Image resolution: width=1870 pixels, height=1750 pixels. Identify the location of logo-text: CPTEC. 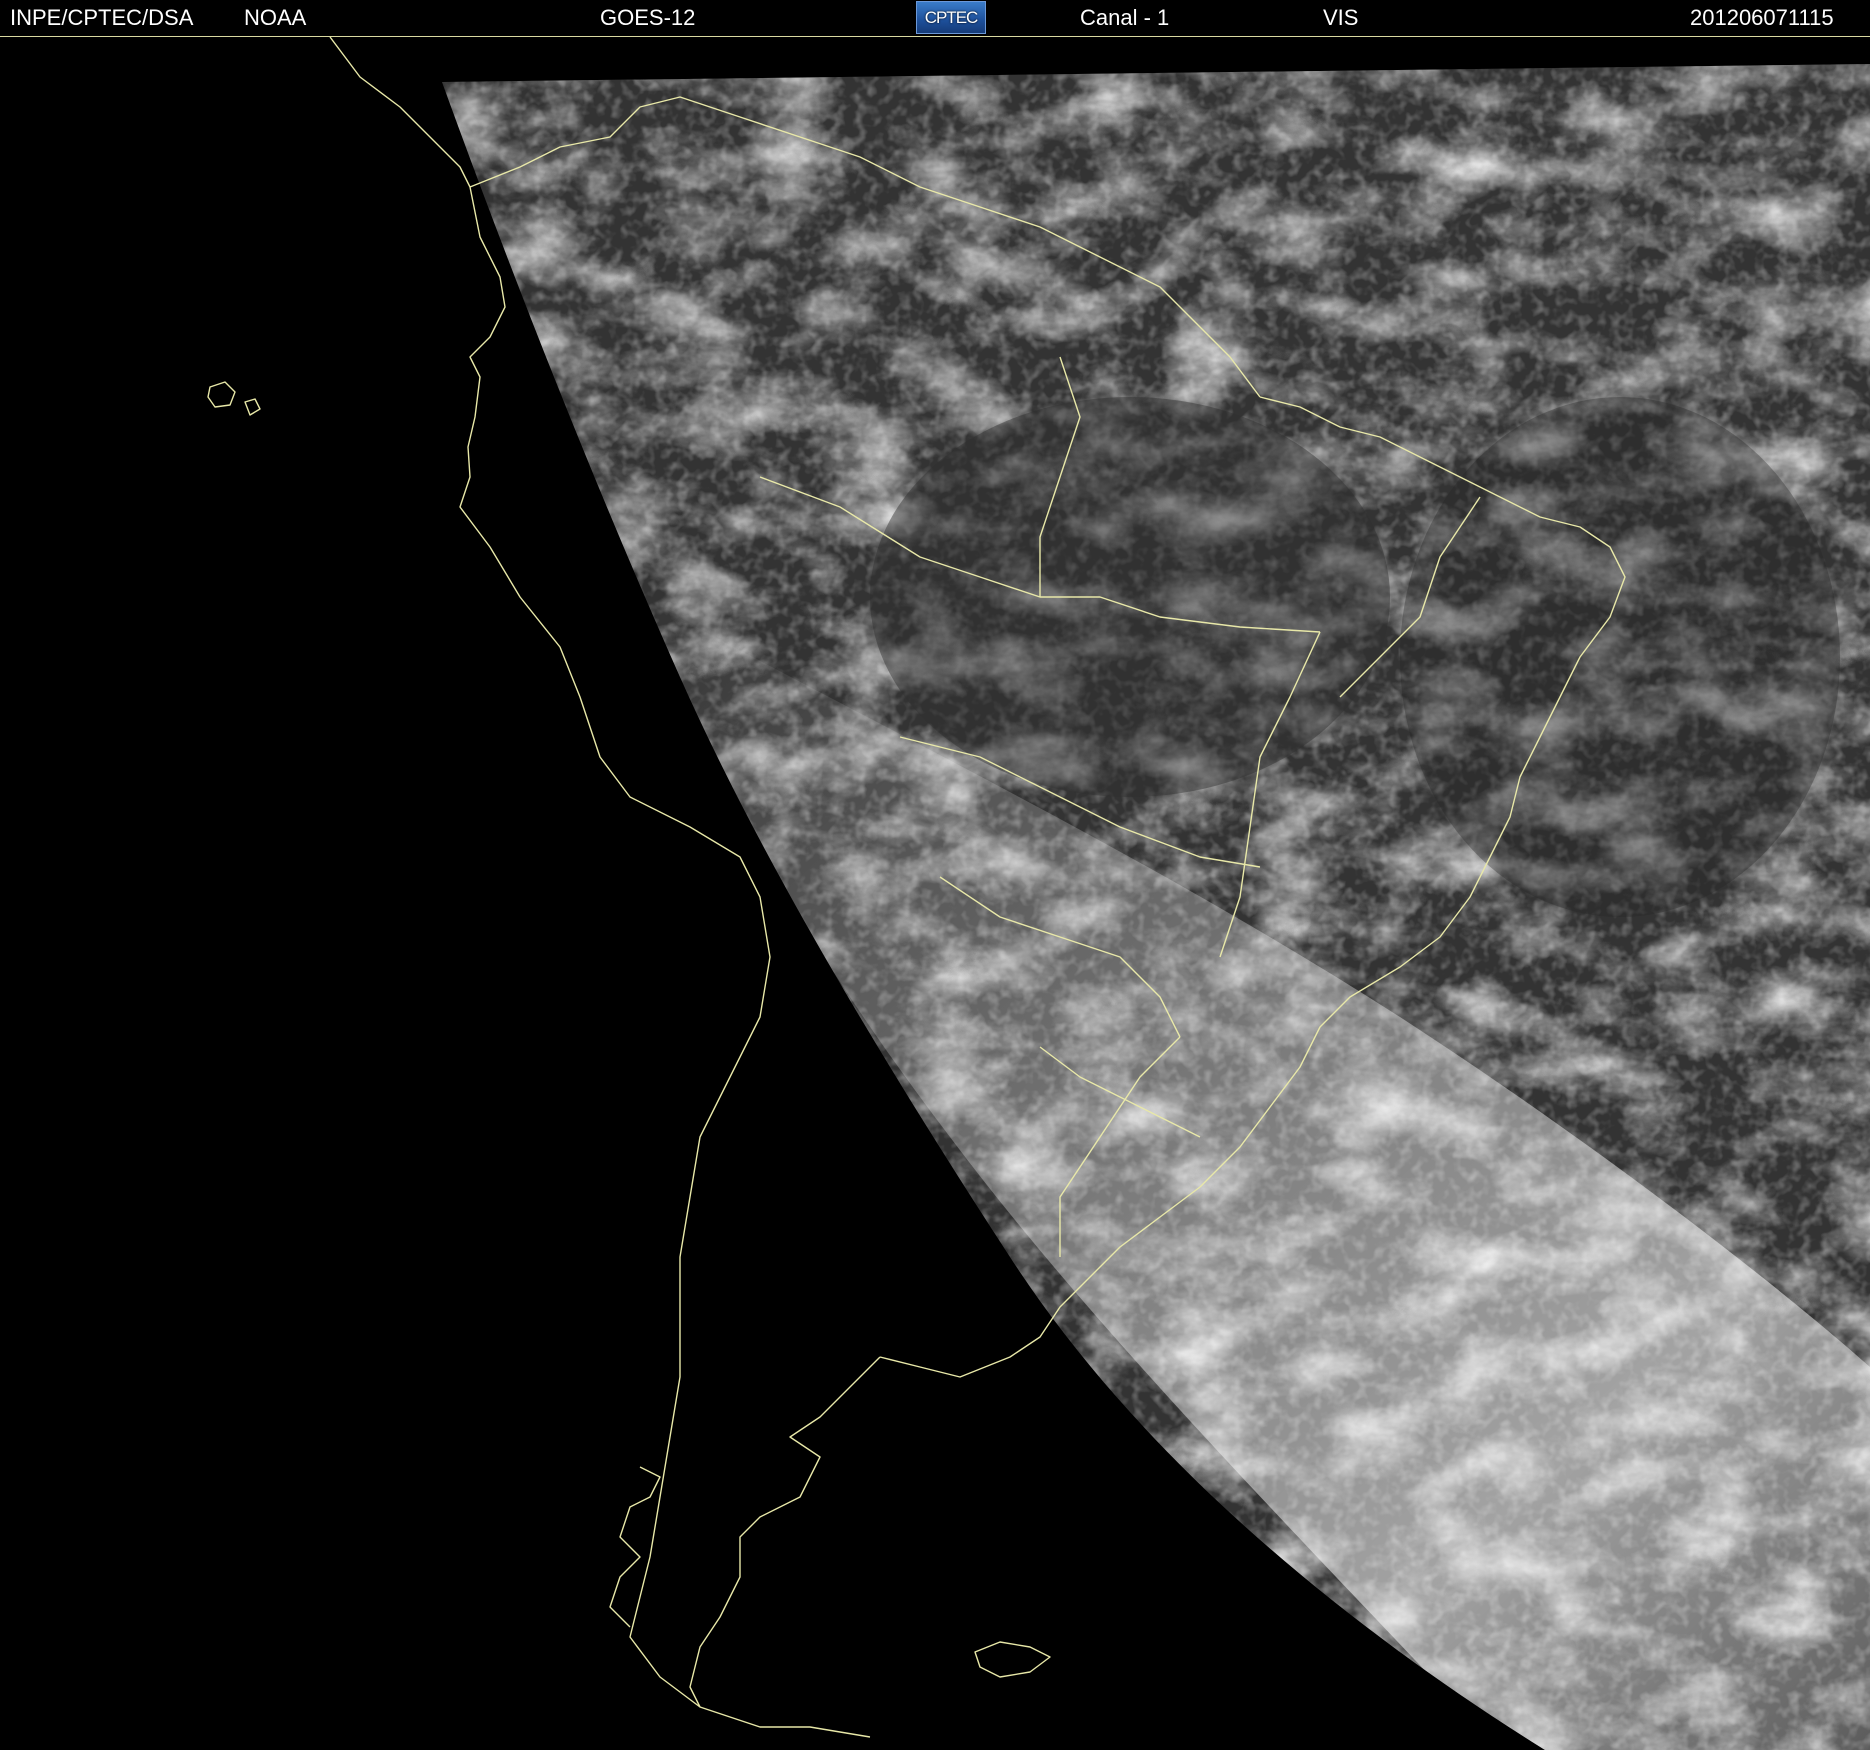
(951, 17).